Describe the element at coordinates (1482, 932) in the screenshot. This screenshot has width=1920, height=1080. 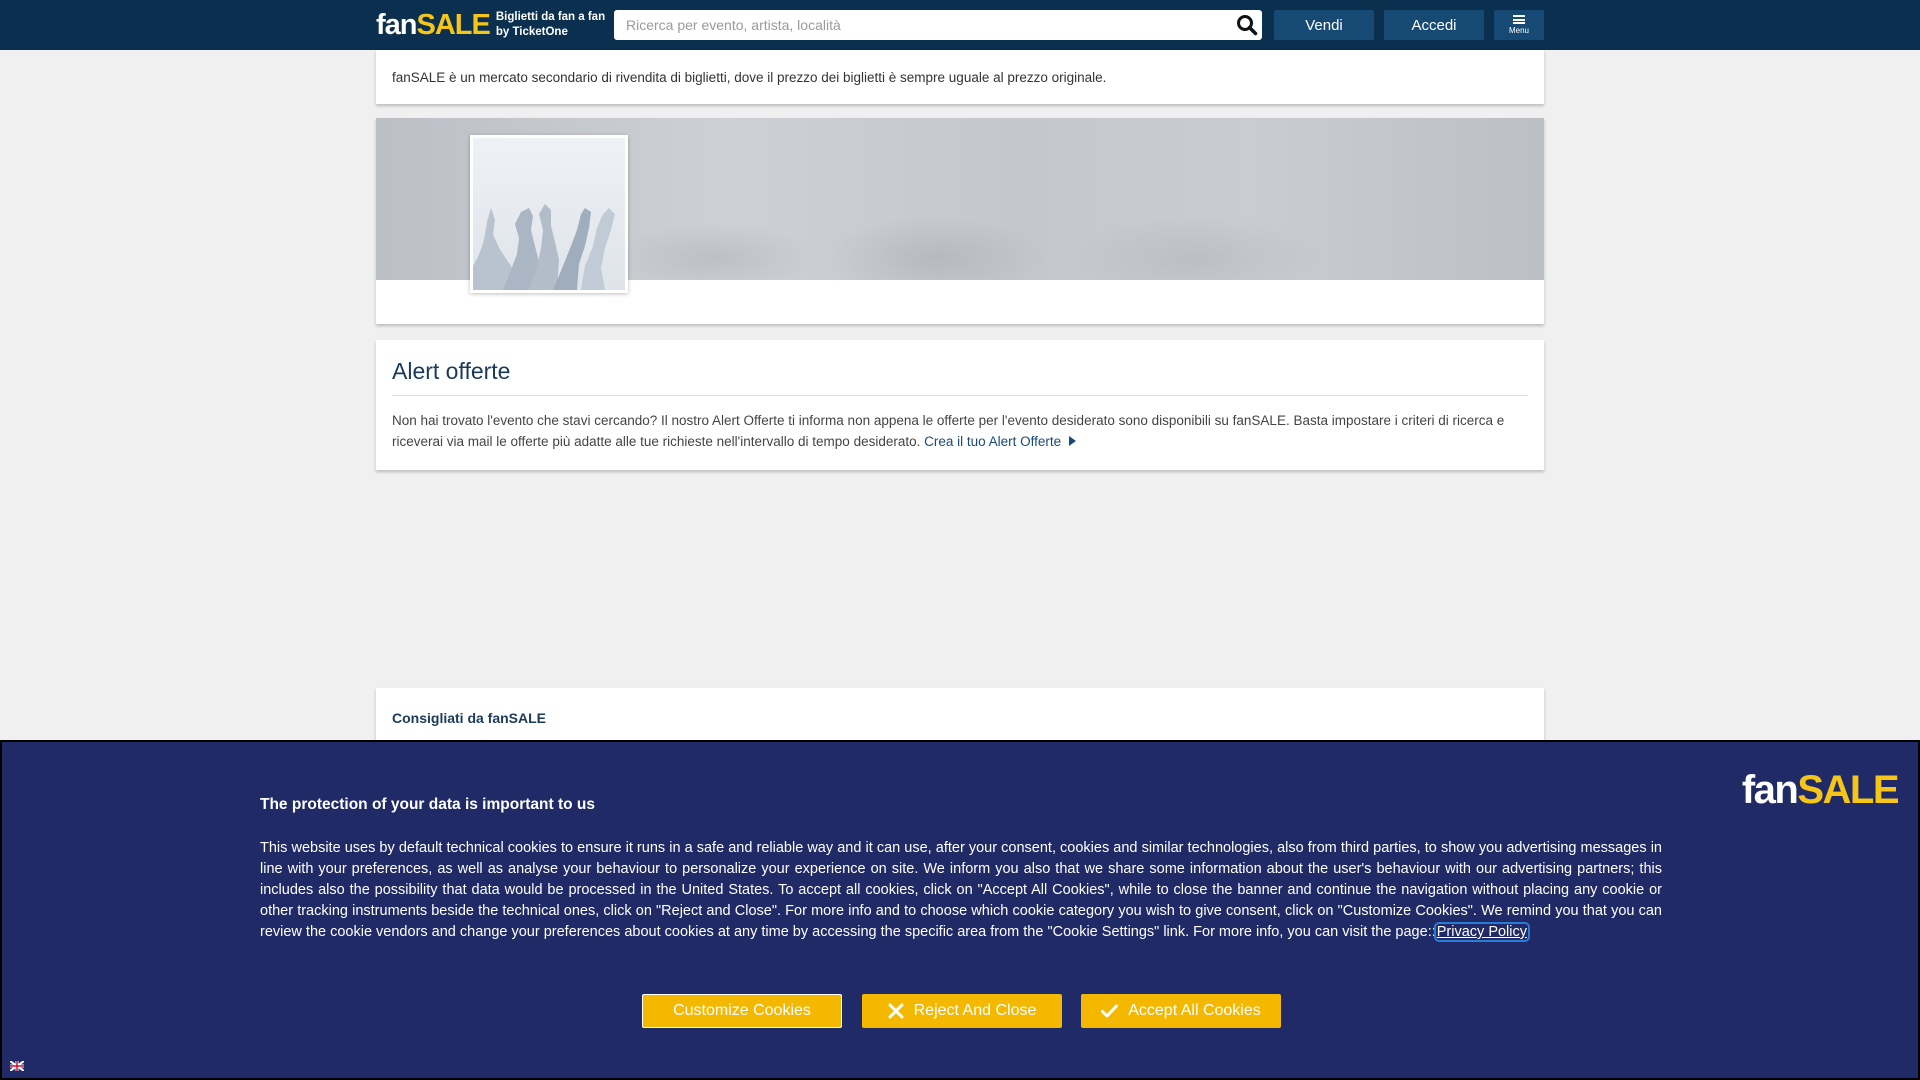
I see `privacy-policy-link: Privacy Policy` at that location.